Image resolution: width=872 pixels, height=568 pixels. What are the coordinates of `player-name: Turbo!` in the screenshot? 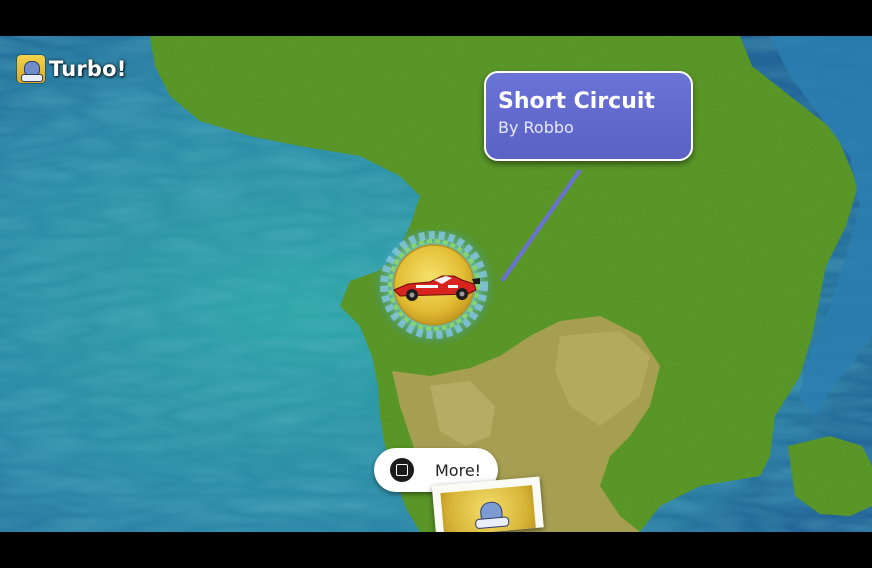 It's located at (88, 69).